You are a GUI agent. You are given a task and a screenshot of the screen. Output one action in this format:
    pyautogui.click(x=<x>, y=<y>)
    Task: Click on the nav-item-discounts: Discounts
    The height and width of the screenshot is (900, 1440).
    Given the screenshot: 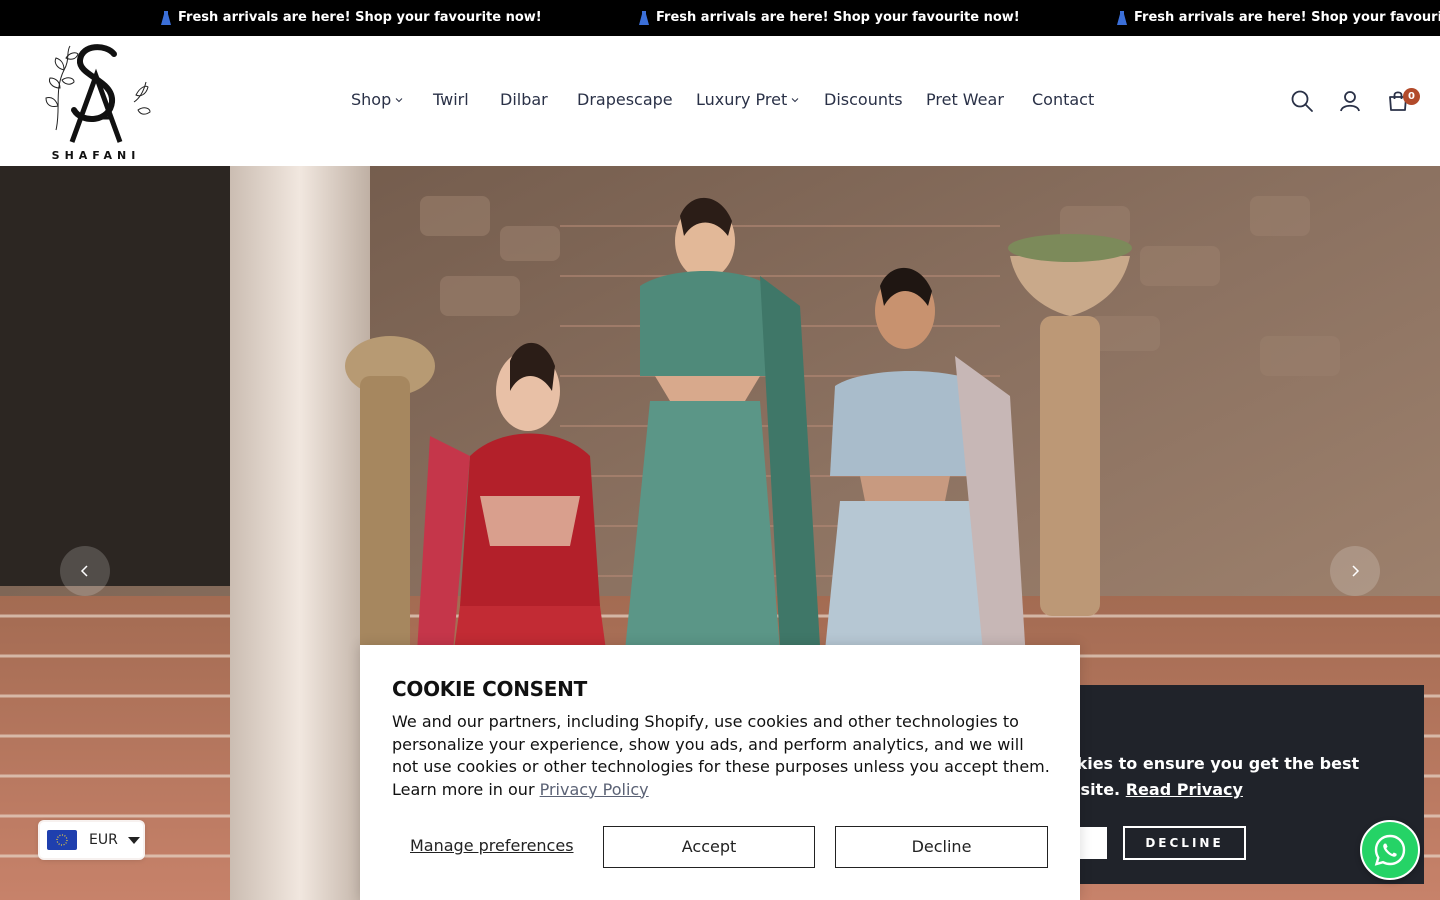 What is the action you would take?
    pyautogui.click(x=863, y=99)
    